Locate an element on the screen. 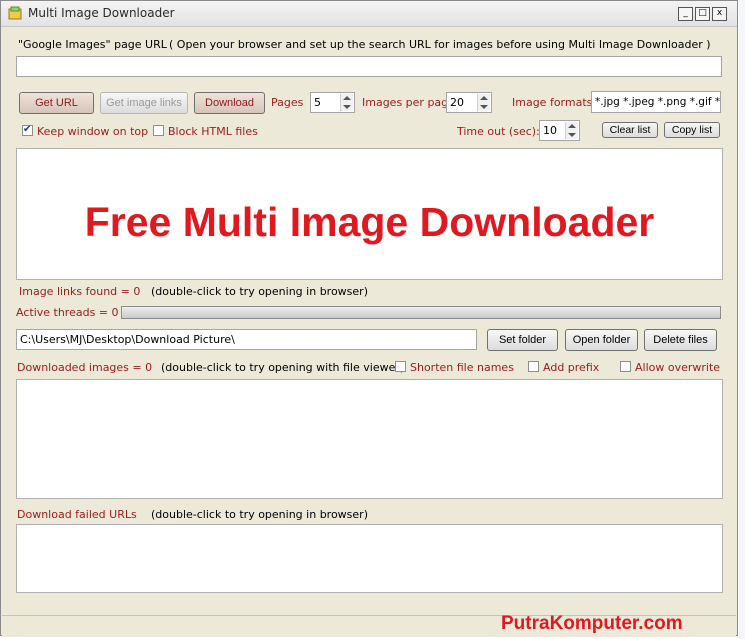 This screenshot has height=639, width=745. watermark-text: PutraKomputer.com is located at coordinates (592, 623).